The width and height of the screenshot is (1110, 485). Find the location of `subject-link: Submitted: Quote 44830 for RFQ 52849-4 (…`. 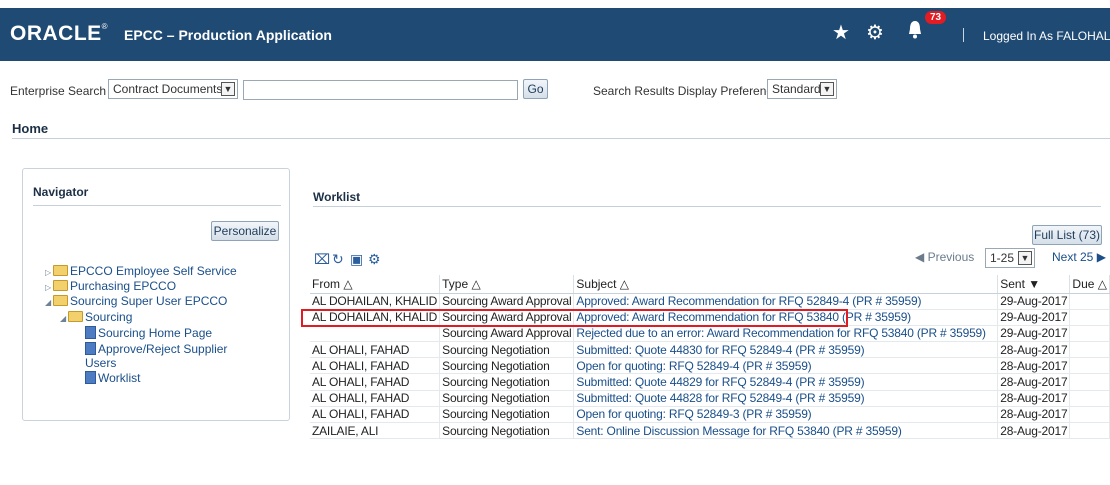

subject-link: Submitted: Quote 44830 for RFQ 52849-4 (… is located at coordinates (786, 350).